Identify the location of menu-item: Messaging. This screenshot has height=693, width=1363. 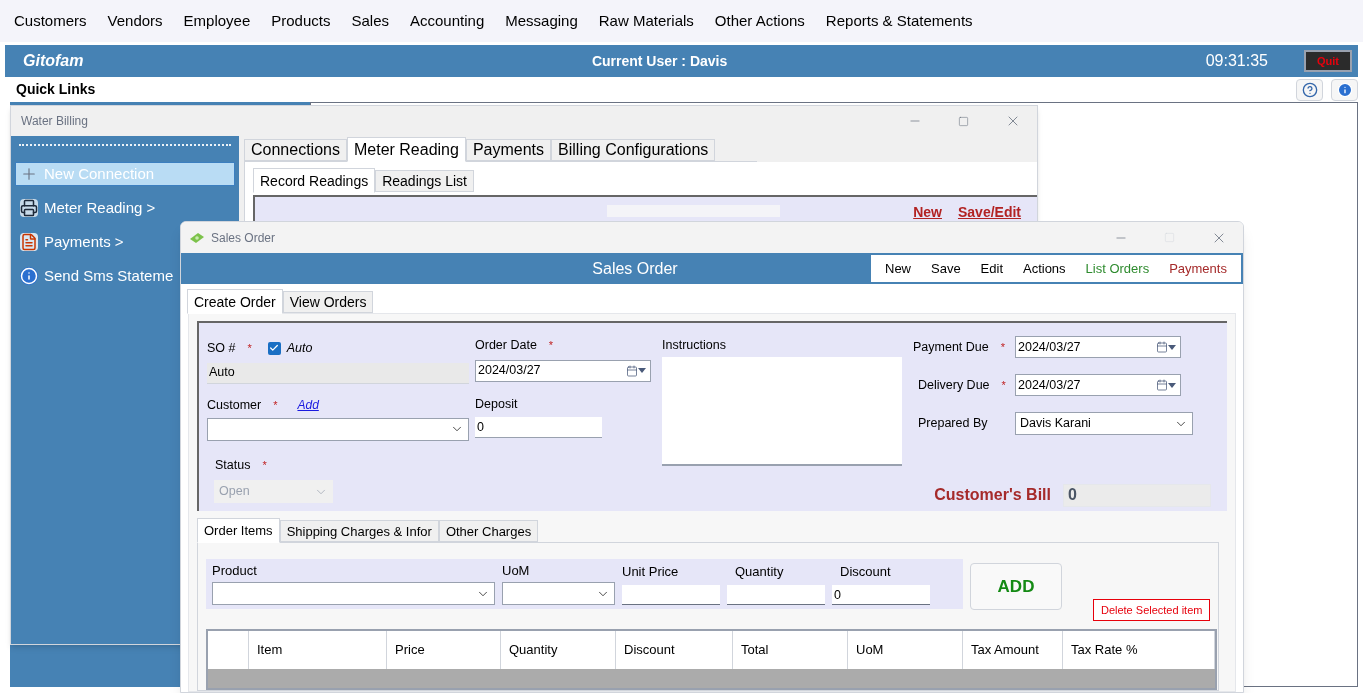
(541, 21).